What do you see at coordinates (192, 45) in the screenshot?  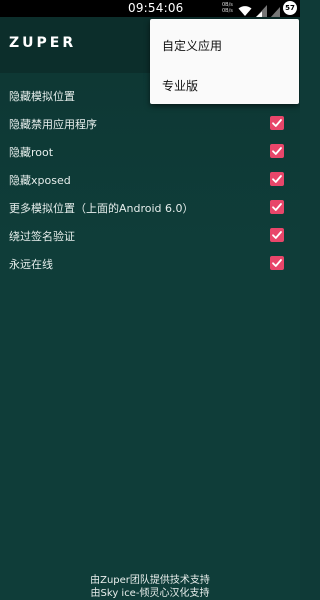 I see `menu-item-custom-apps: 自定义应用` at bounding box center [192, 45].